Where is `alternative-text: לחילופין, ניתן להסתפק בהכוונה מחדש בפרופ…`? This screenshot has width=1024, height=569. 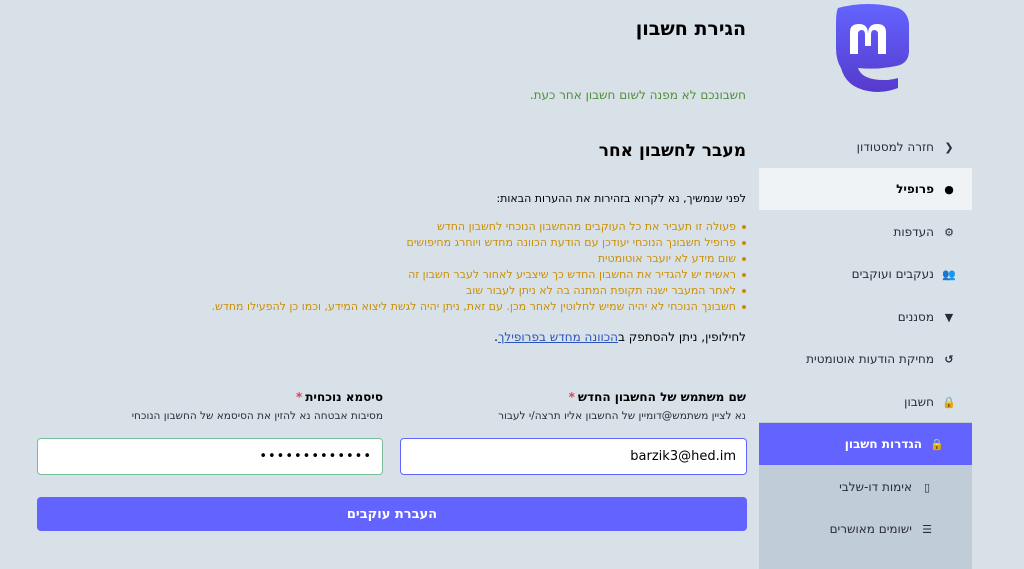 alternative-text: לחילופין, ניתן להסתפק בהכוונה מחדש בפרופ… is located at coordinates (620, 337).